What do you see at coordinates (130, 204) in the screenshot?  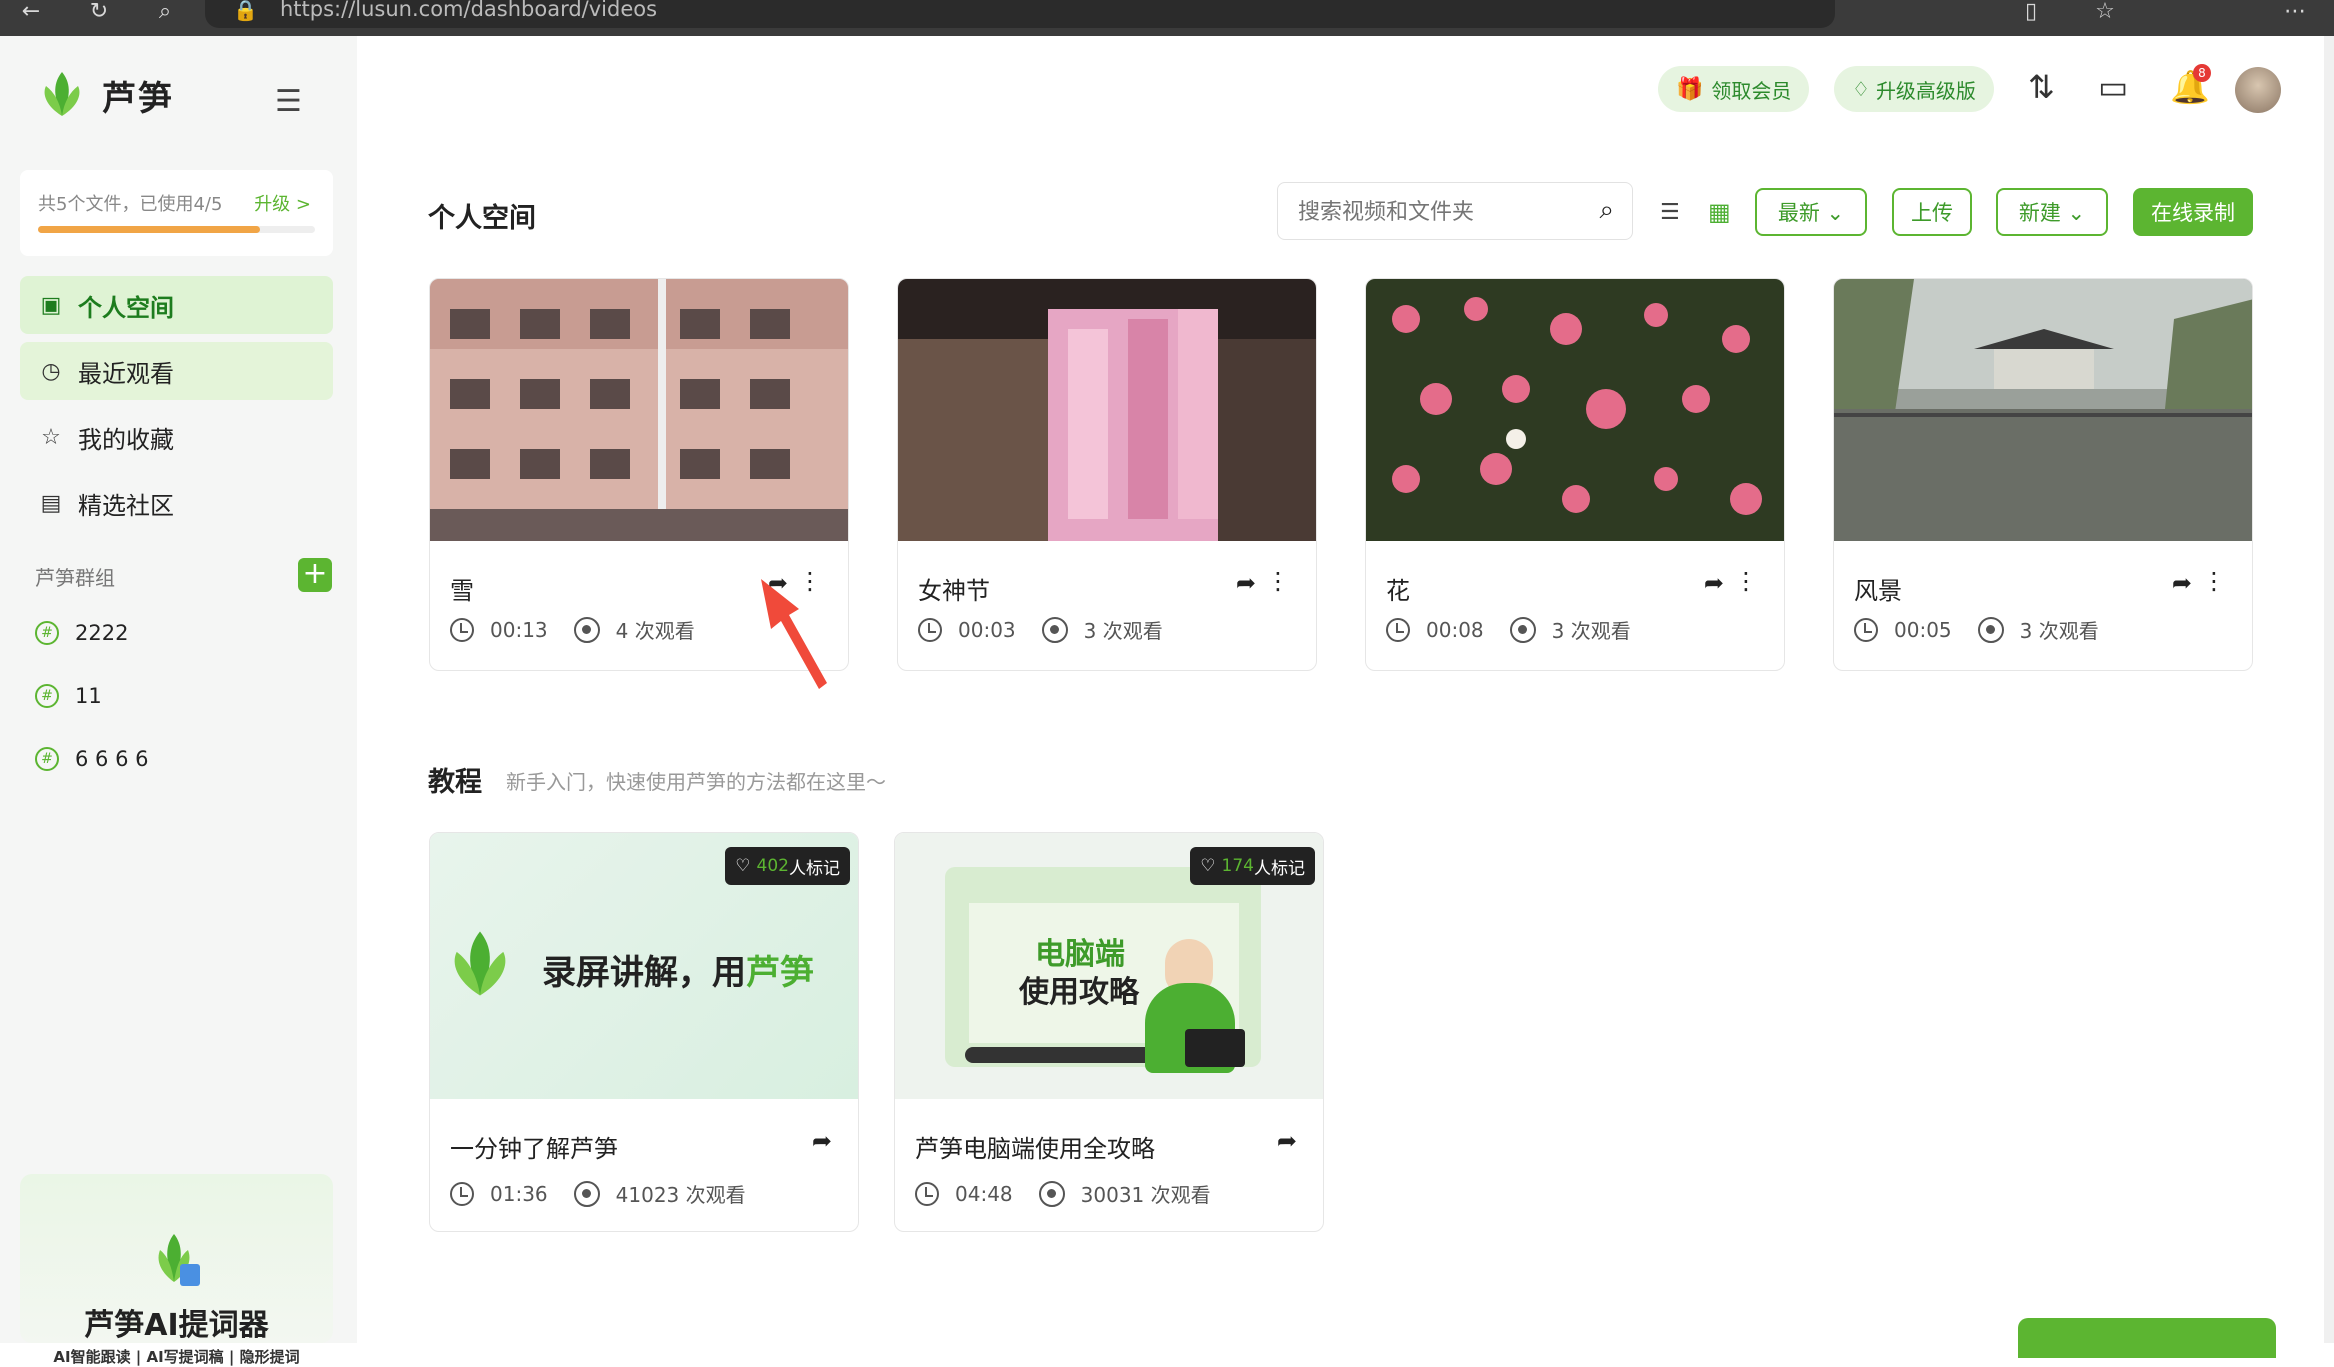 I see `storage-text: 共5个文件，已使用4/5` at bounding box center [130, 204].